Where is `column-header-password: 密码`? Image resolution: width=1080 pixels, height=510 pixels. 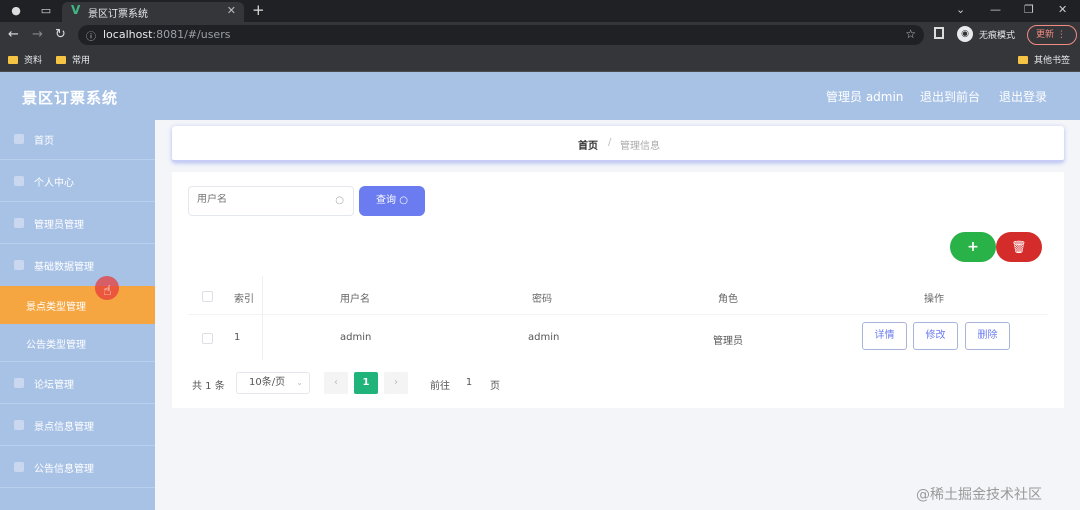 column-header-password: 密码 is located at coordinates (542, 299).